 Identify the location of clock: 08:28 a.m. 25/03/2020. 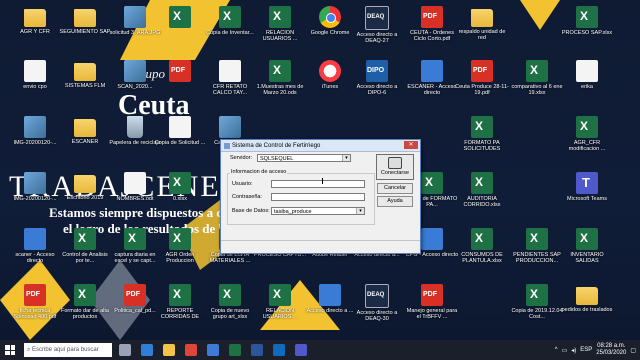
(611, 350).